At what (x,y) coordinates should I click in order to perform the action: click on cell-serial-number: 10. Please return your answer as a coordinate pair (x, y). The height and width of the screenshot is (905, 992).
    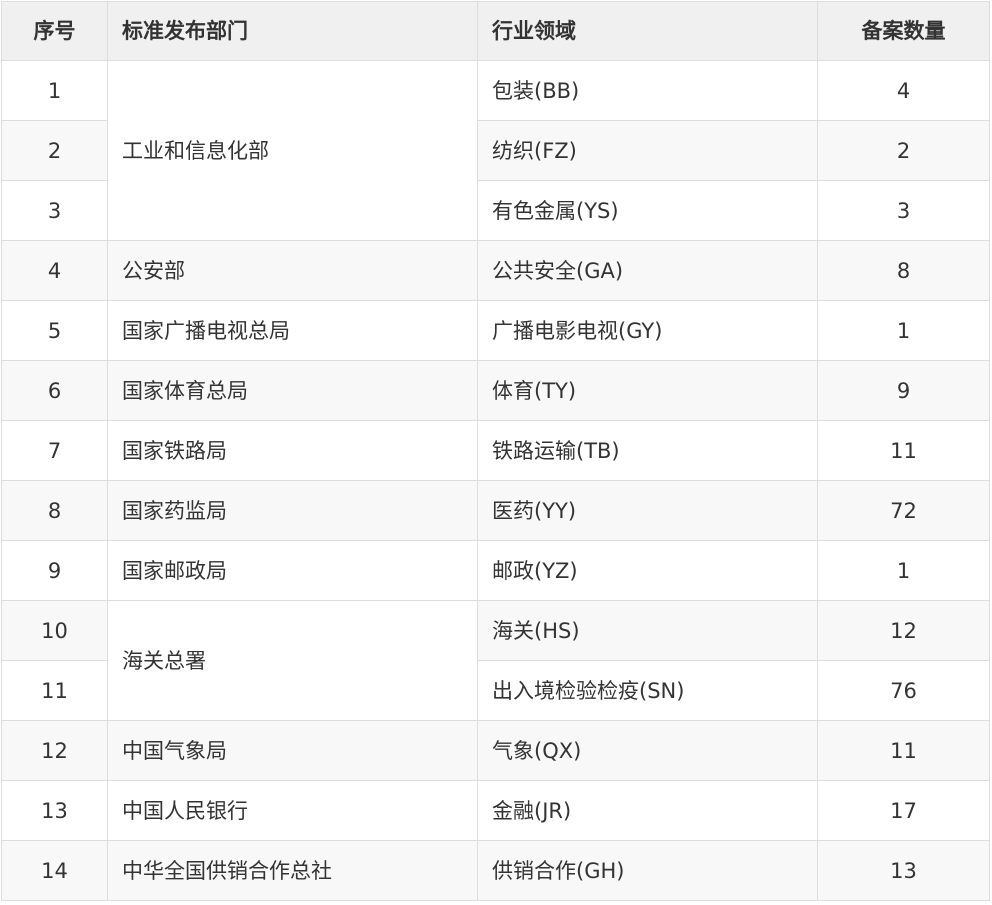
    Looking at the image, I should click on (54, 630).